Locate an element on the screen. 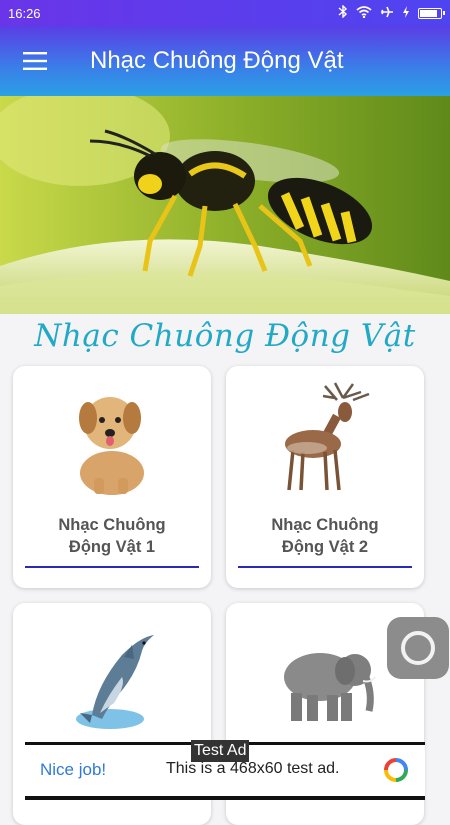 The width and height of the screenshot is (450, 825). airplane-icon is located at coordinates (387, 13).